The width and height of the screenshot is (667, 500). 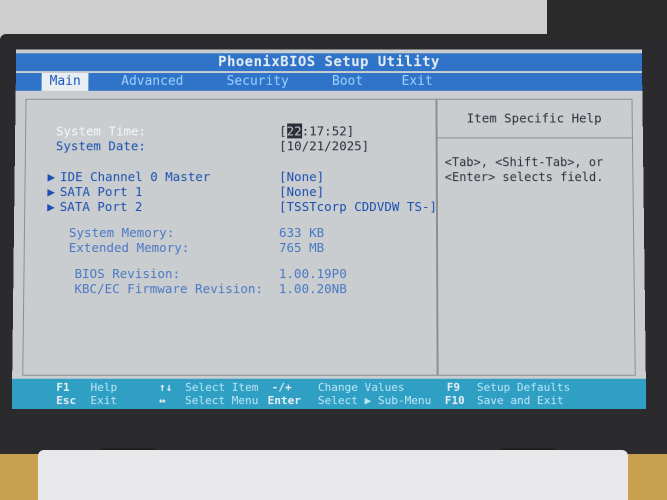 I want to click on select-menu-text: Select Menu, so click(x=222, y=400).